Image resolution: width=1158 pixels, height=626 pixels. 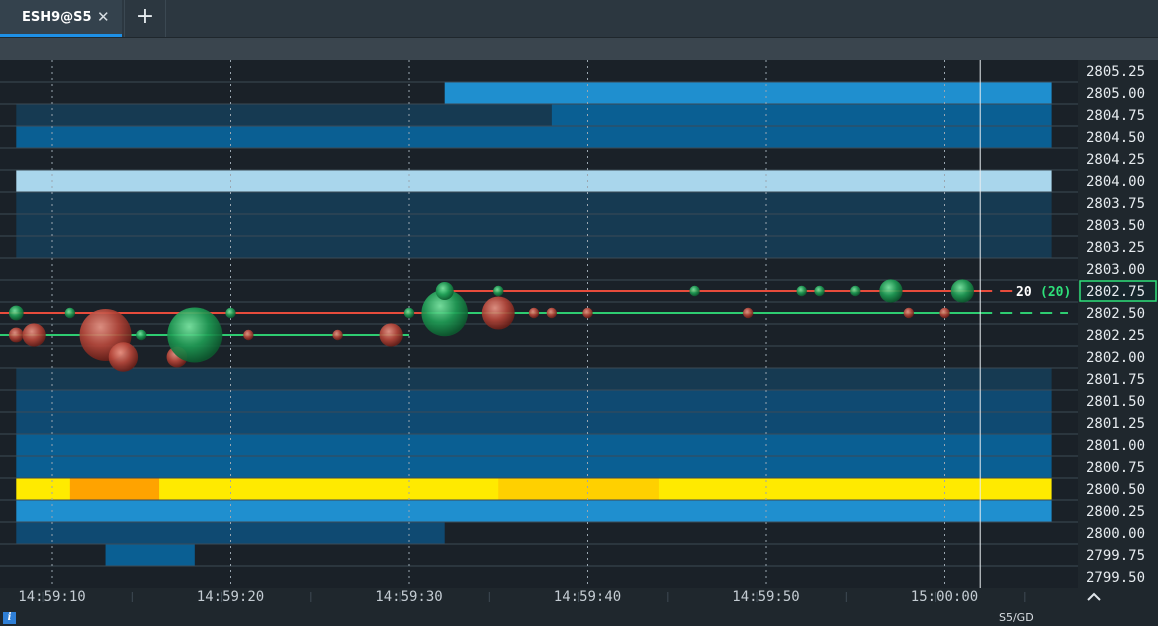 What do you see at coordinates (1115, 402) in the screenshot?
I see `price-label: 2801.50` at bounding box center [1115, 402].